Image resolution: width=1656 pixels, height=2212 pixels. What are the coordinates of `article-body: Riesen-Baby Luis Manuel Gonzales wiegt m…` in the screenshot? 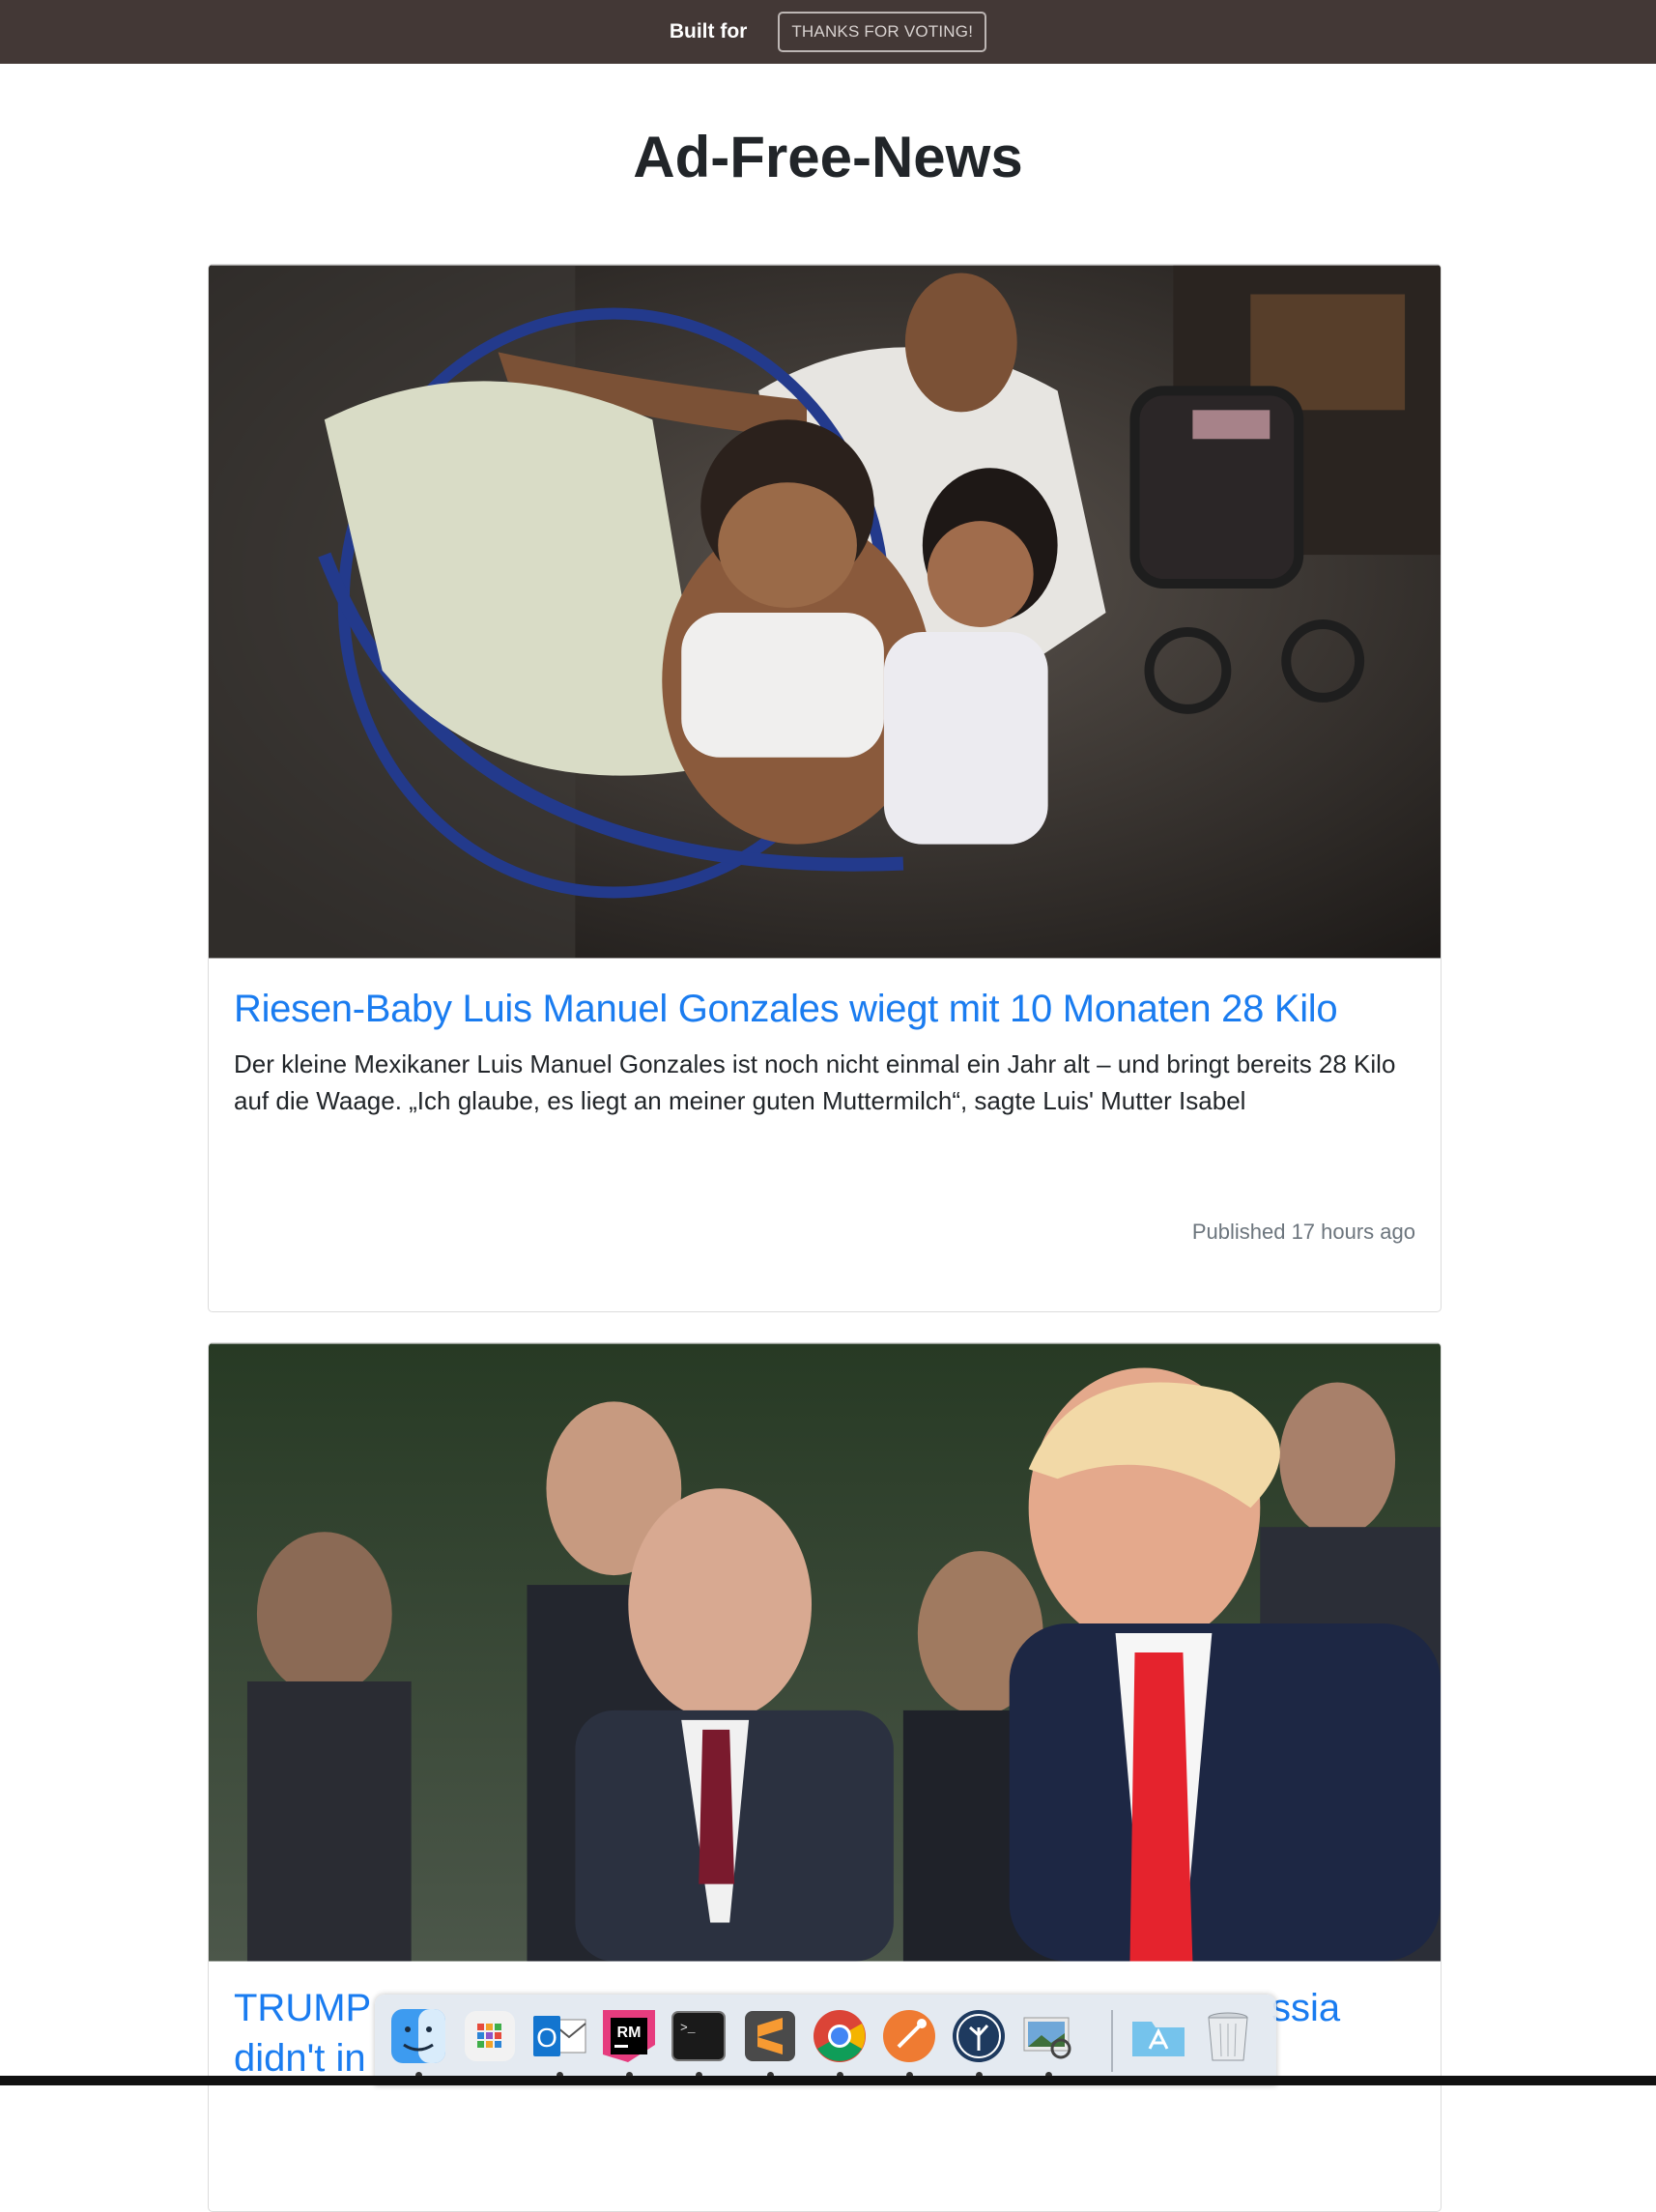 It's located at (825, 1101).